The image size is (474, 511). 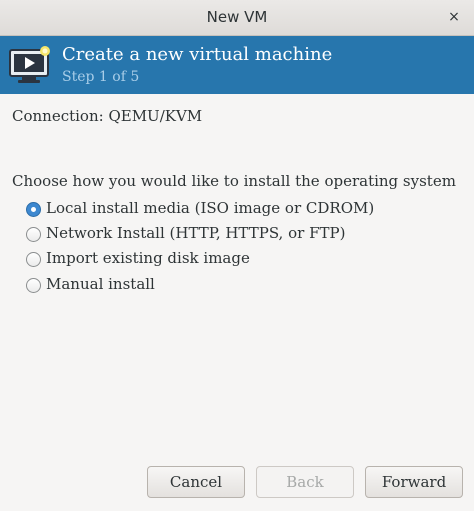 What do you see at coordinates (148, 258) in the screenshot?
I see `option-label: Import existing disk image` at bounding box center [148, 258].